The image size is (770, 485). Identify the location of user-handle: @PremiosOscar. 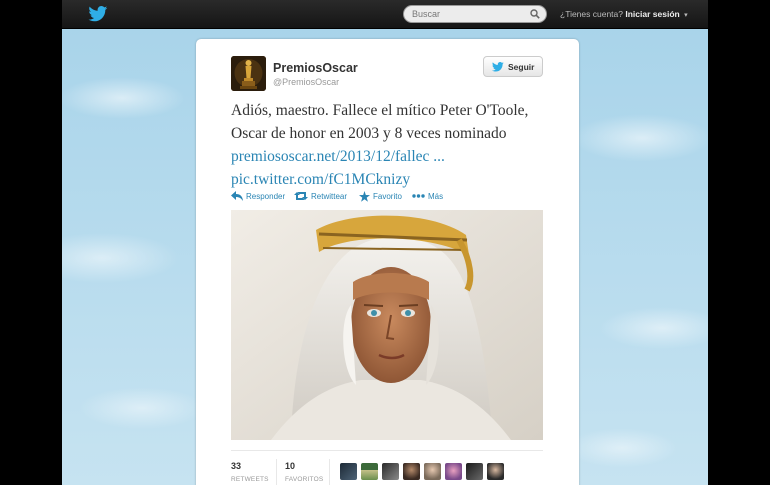
(306, 82).